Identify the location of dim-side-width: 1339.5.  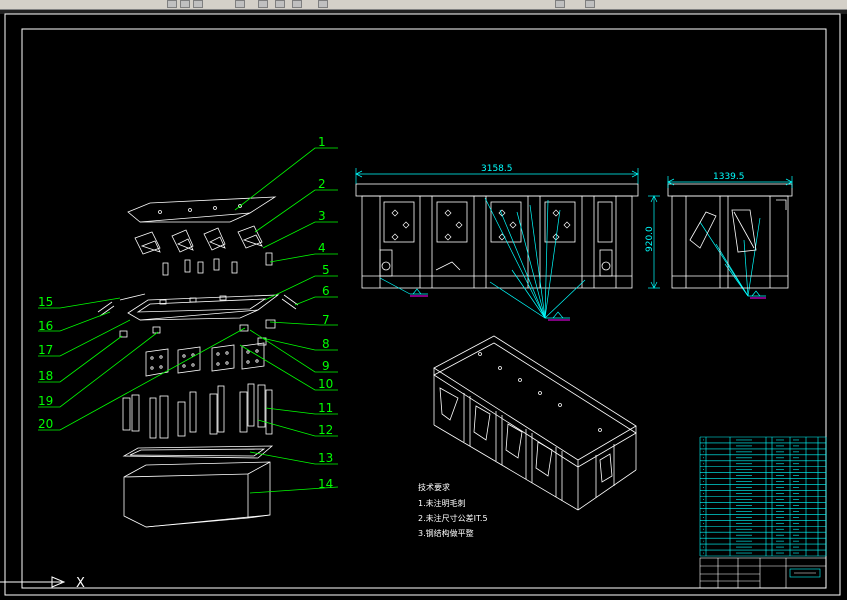
(729, 177).